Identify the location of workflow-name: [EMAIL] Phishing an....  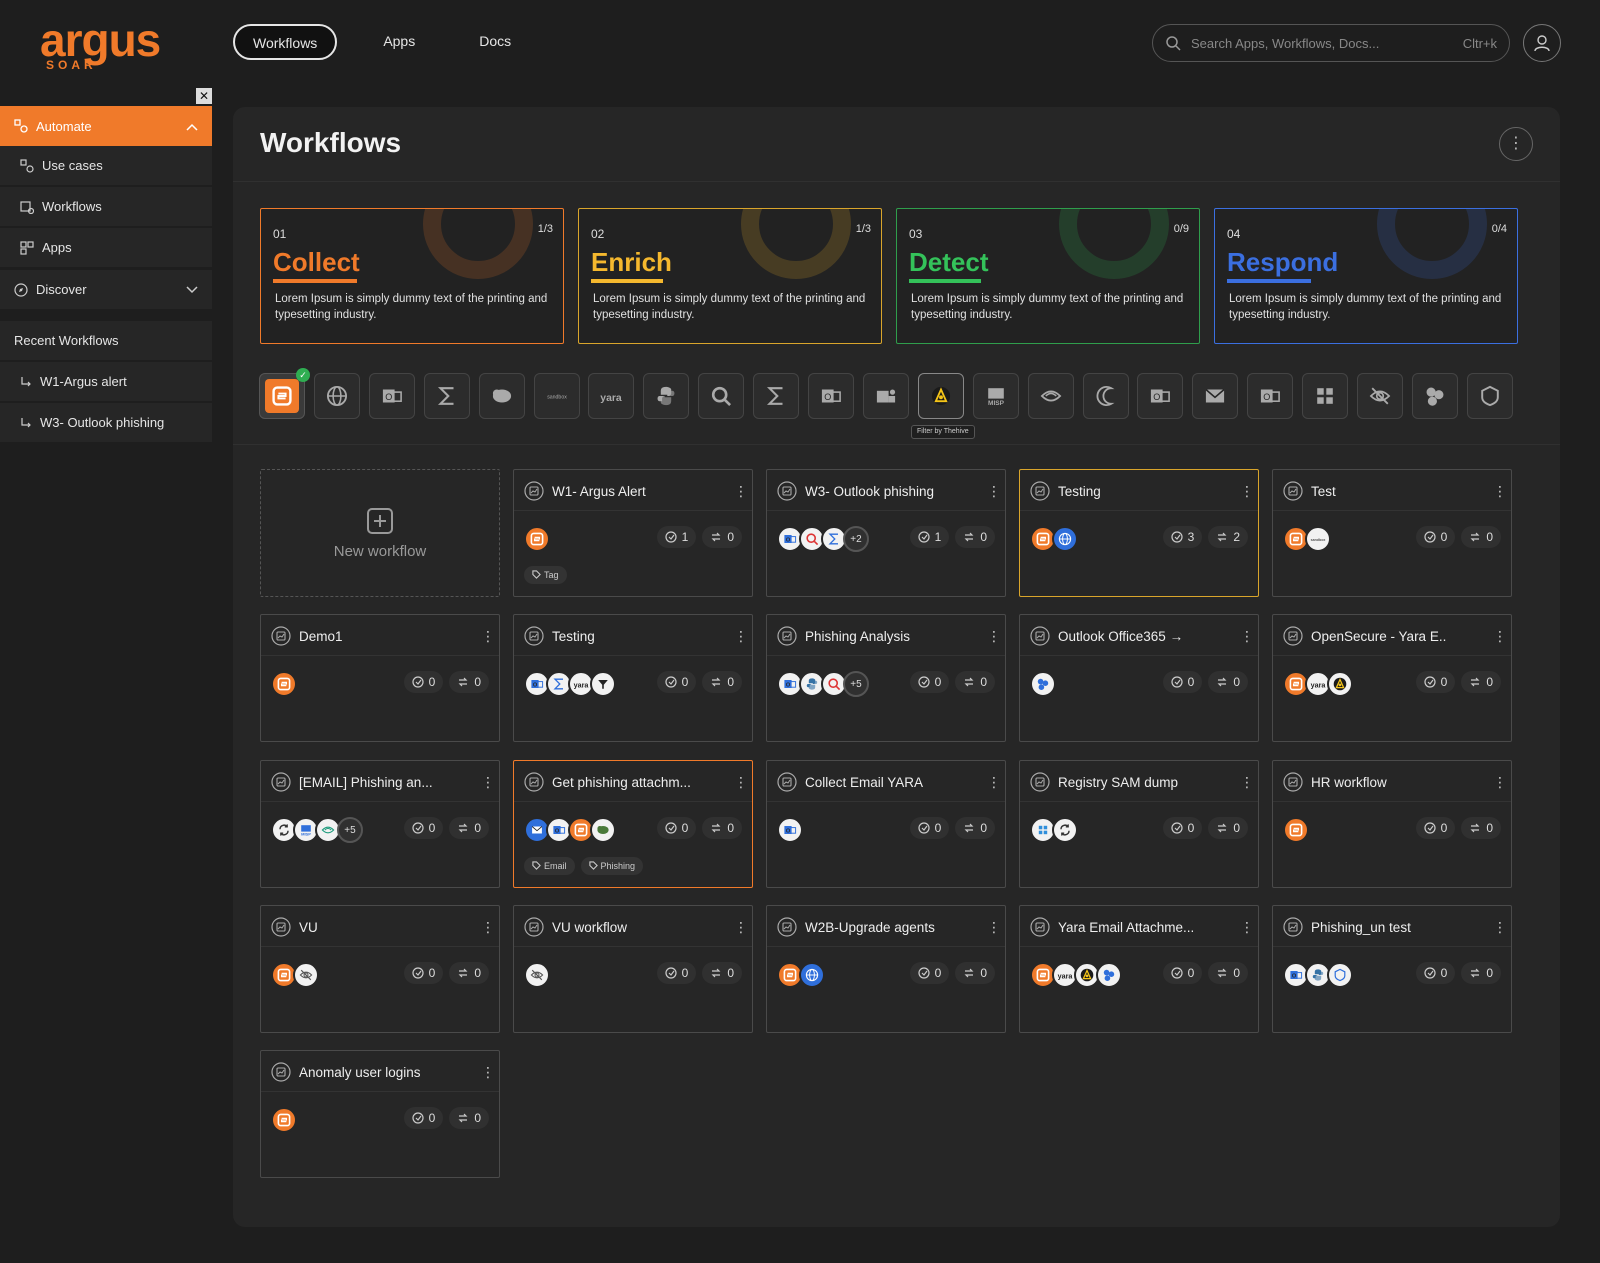
(366, 782).